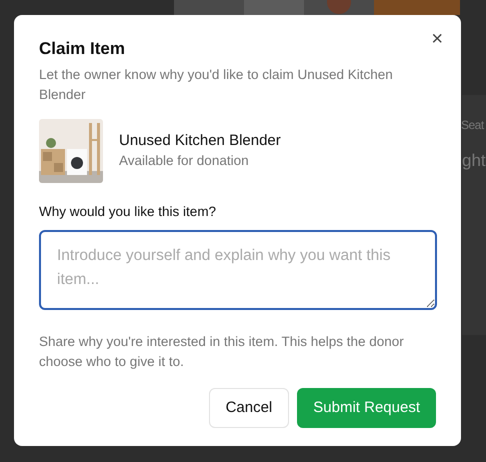 Image resolution: width=486 pixels, height=462 pixels. I want to click on help-text: Share why you're interested in this item. This helps the donor choose who to give it to., so click(222, 352).